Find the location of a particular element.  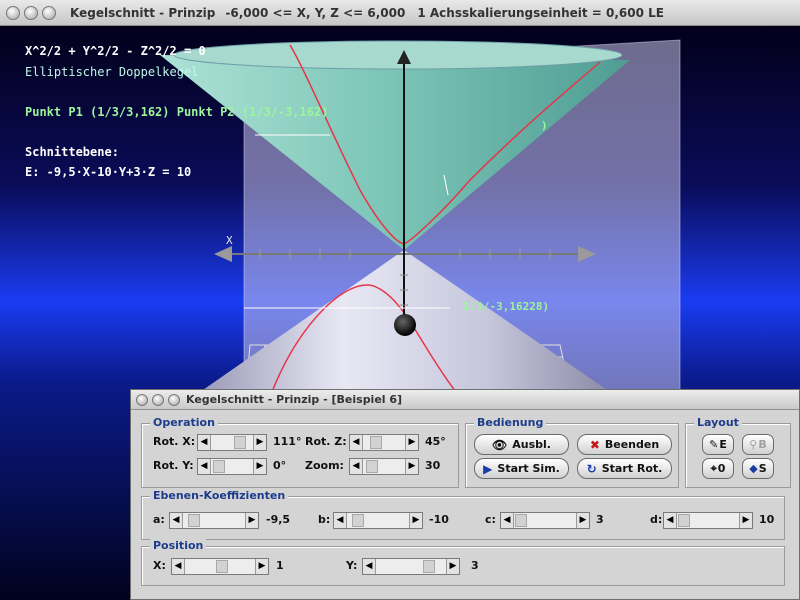

ebenen-title: Ebenen-Koeffizienten is located at coordinates (219, 495).